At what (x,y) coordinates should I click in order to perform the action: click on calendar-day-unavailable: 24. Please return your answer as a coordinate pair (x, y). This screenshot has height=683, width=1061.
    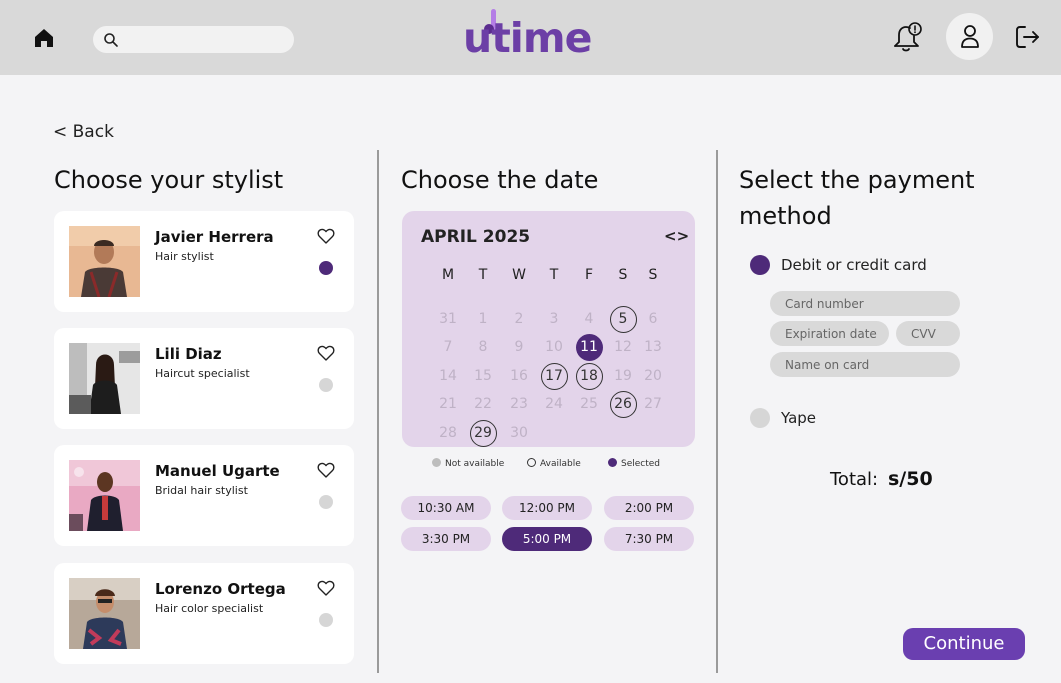
    Looking at the image, I should click on (554, 404).